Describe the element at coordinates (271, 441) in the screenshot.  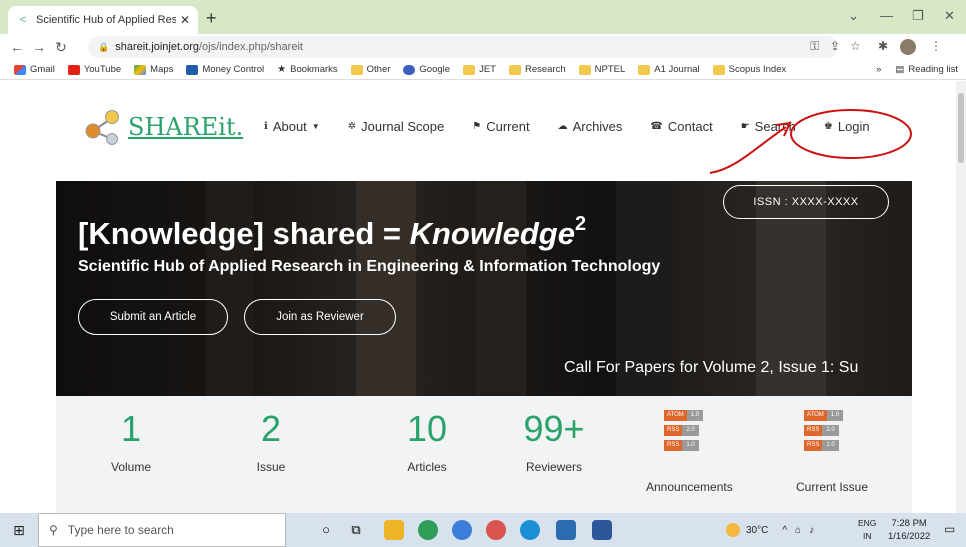
I see `stat-issue: 2 Issue` at that location.